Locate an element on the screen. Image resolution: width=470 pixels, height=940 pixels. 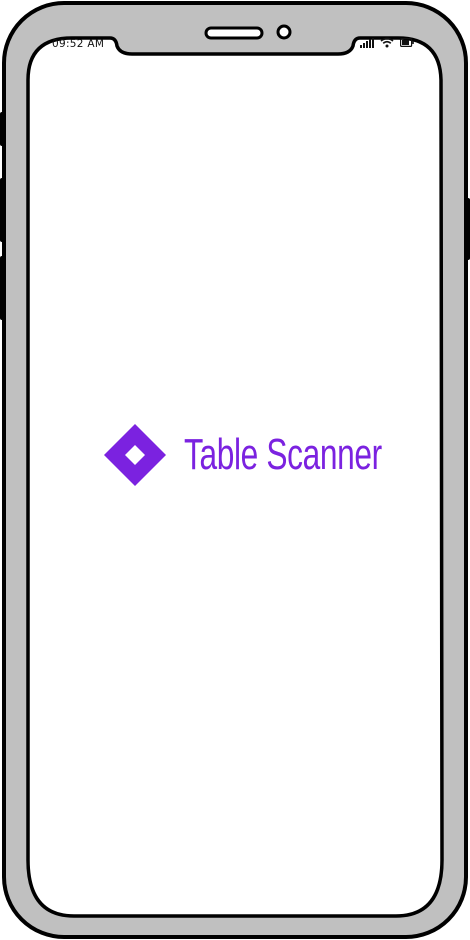
status-time: 09:52 AM is located at coordinates (78, 44).